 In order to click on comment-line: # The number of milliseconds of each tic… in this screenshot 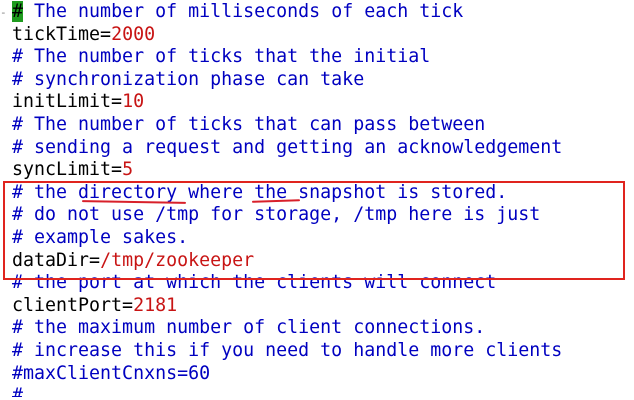, I will do `click(238, 11)`.